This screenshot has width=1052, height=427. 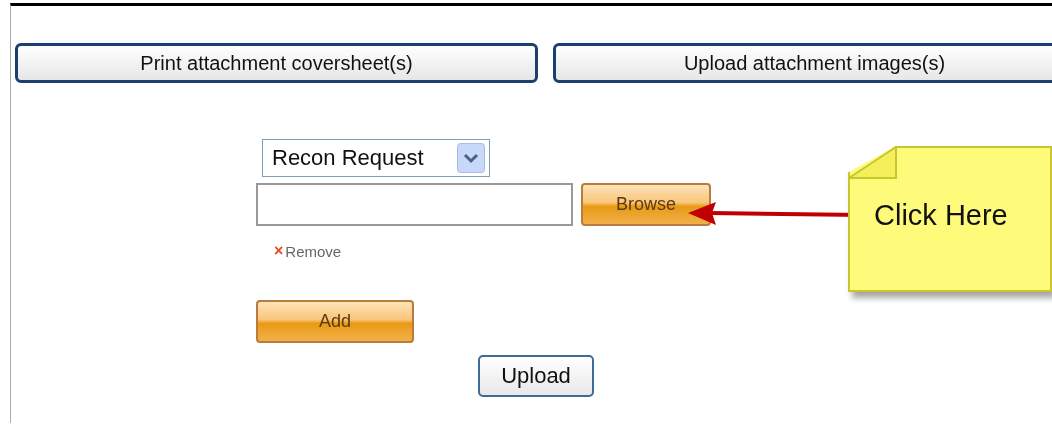 What do you see at coordinates (646, 204) in the screenshot?
I see `browse-button: Browse` at bounding box center [646, 204].